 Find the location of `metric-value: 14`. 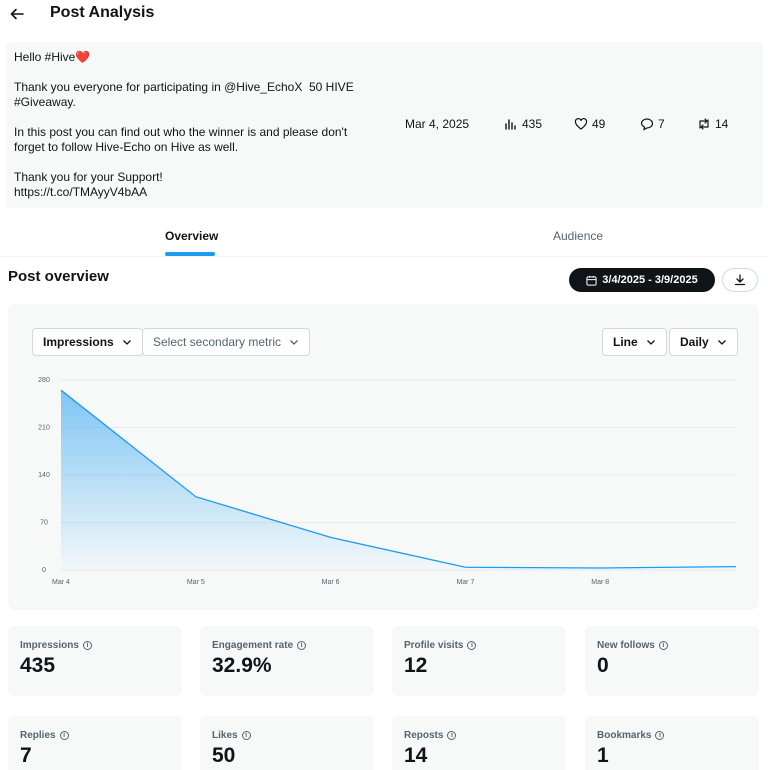

metric-value: 14 is located at coordinates (416, 755).